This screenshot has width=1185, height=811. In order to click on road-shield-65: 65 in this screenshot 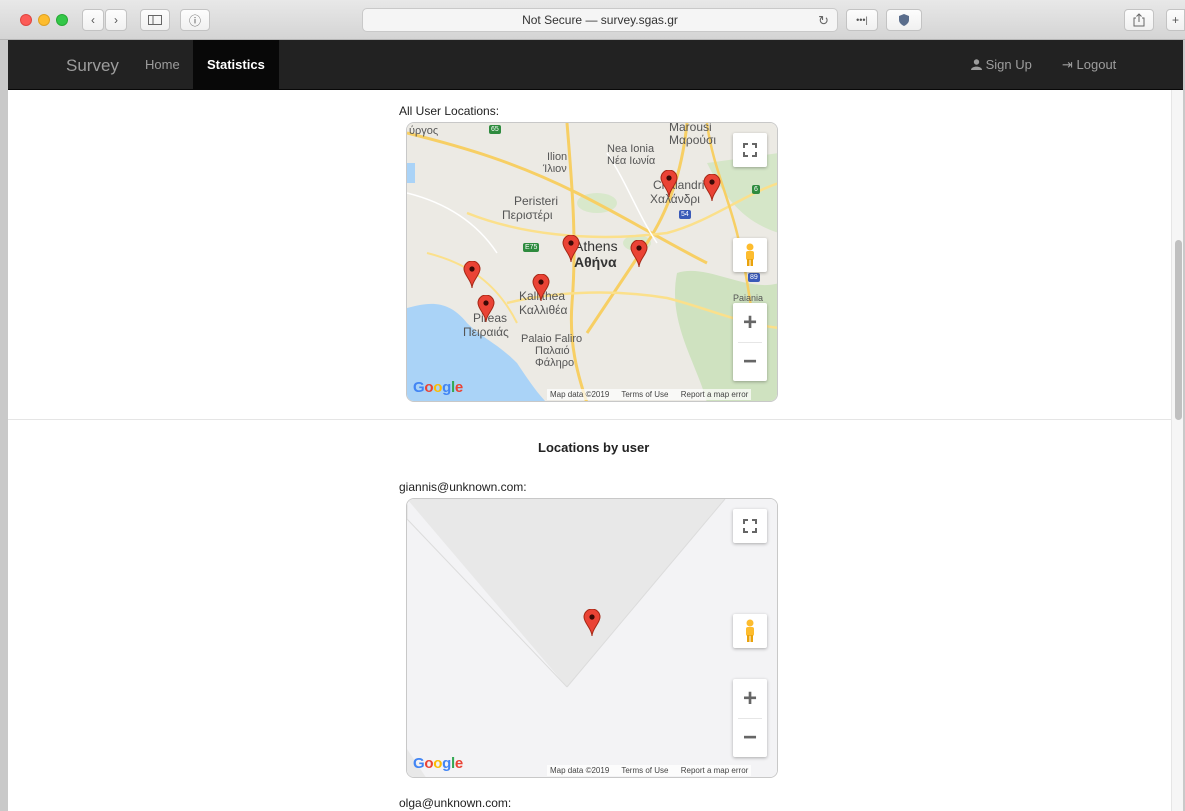, I will do `click(495, 129)`.